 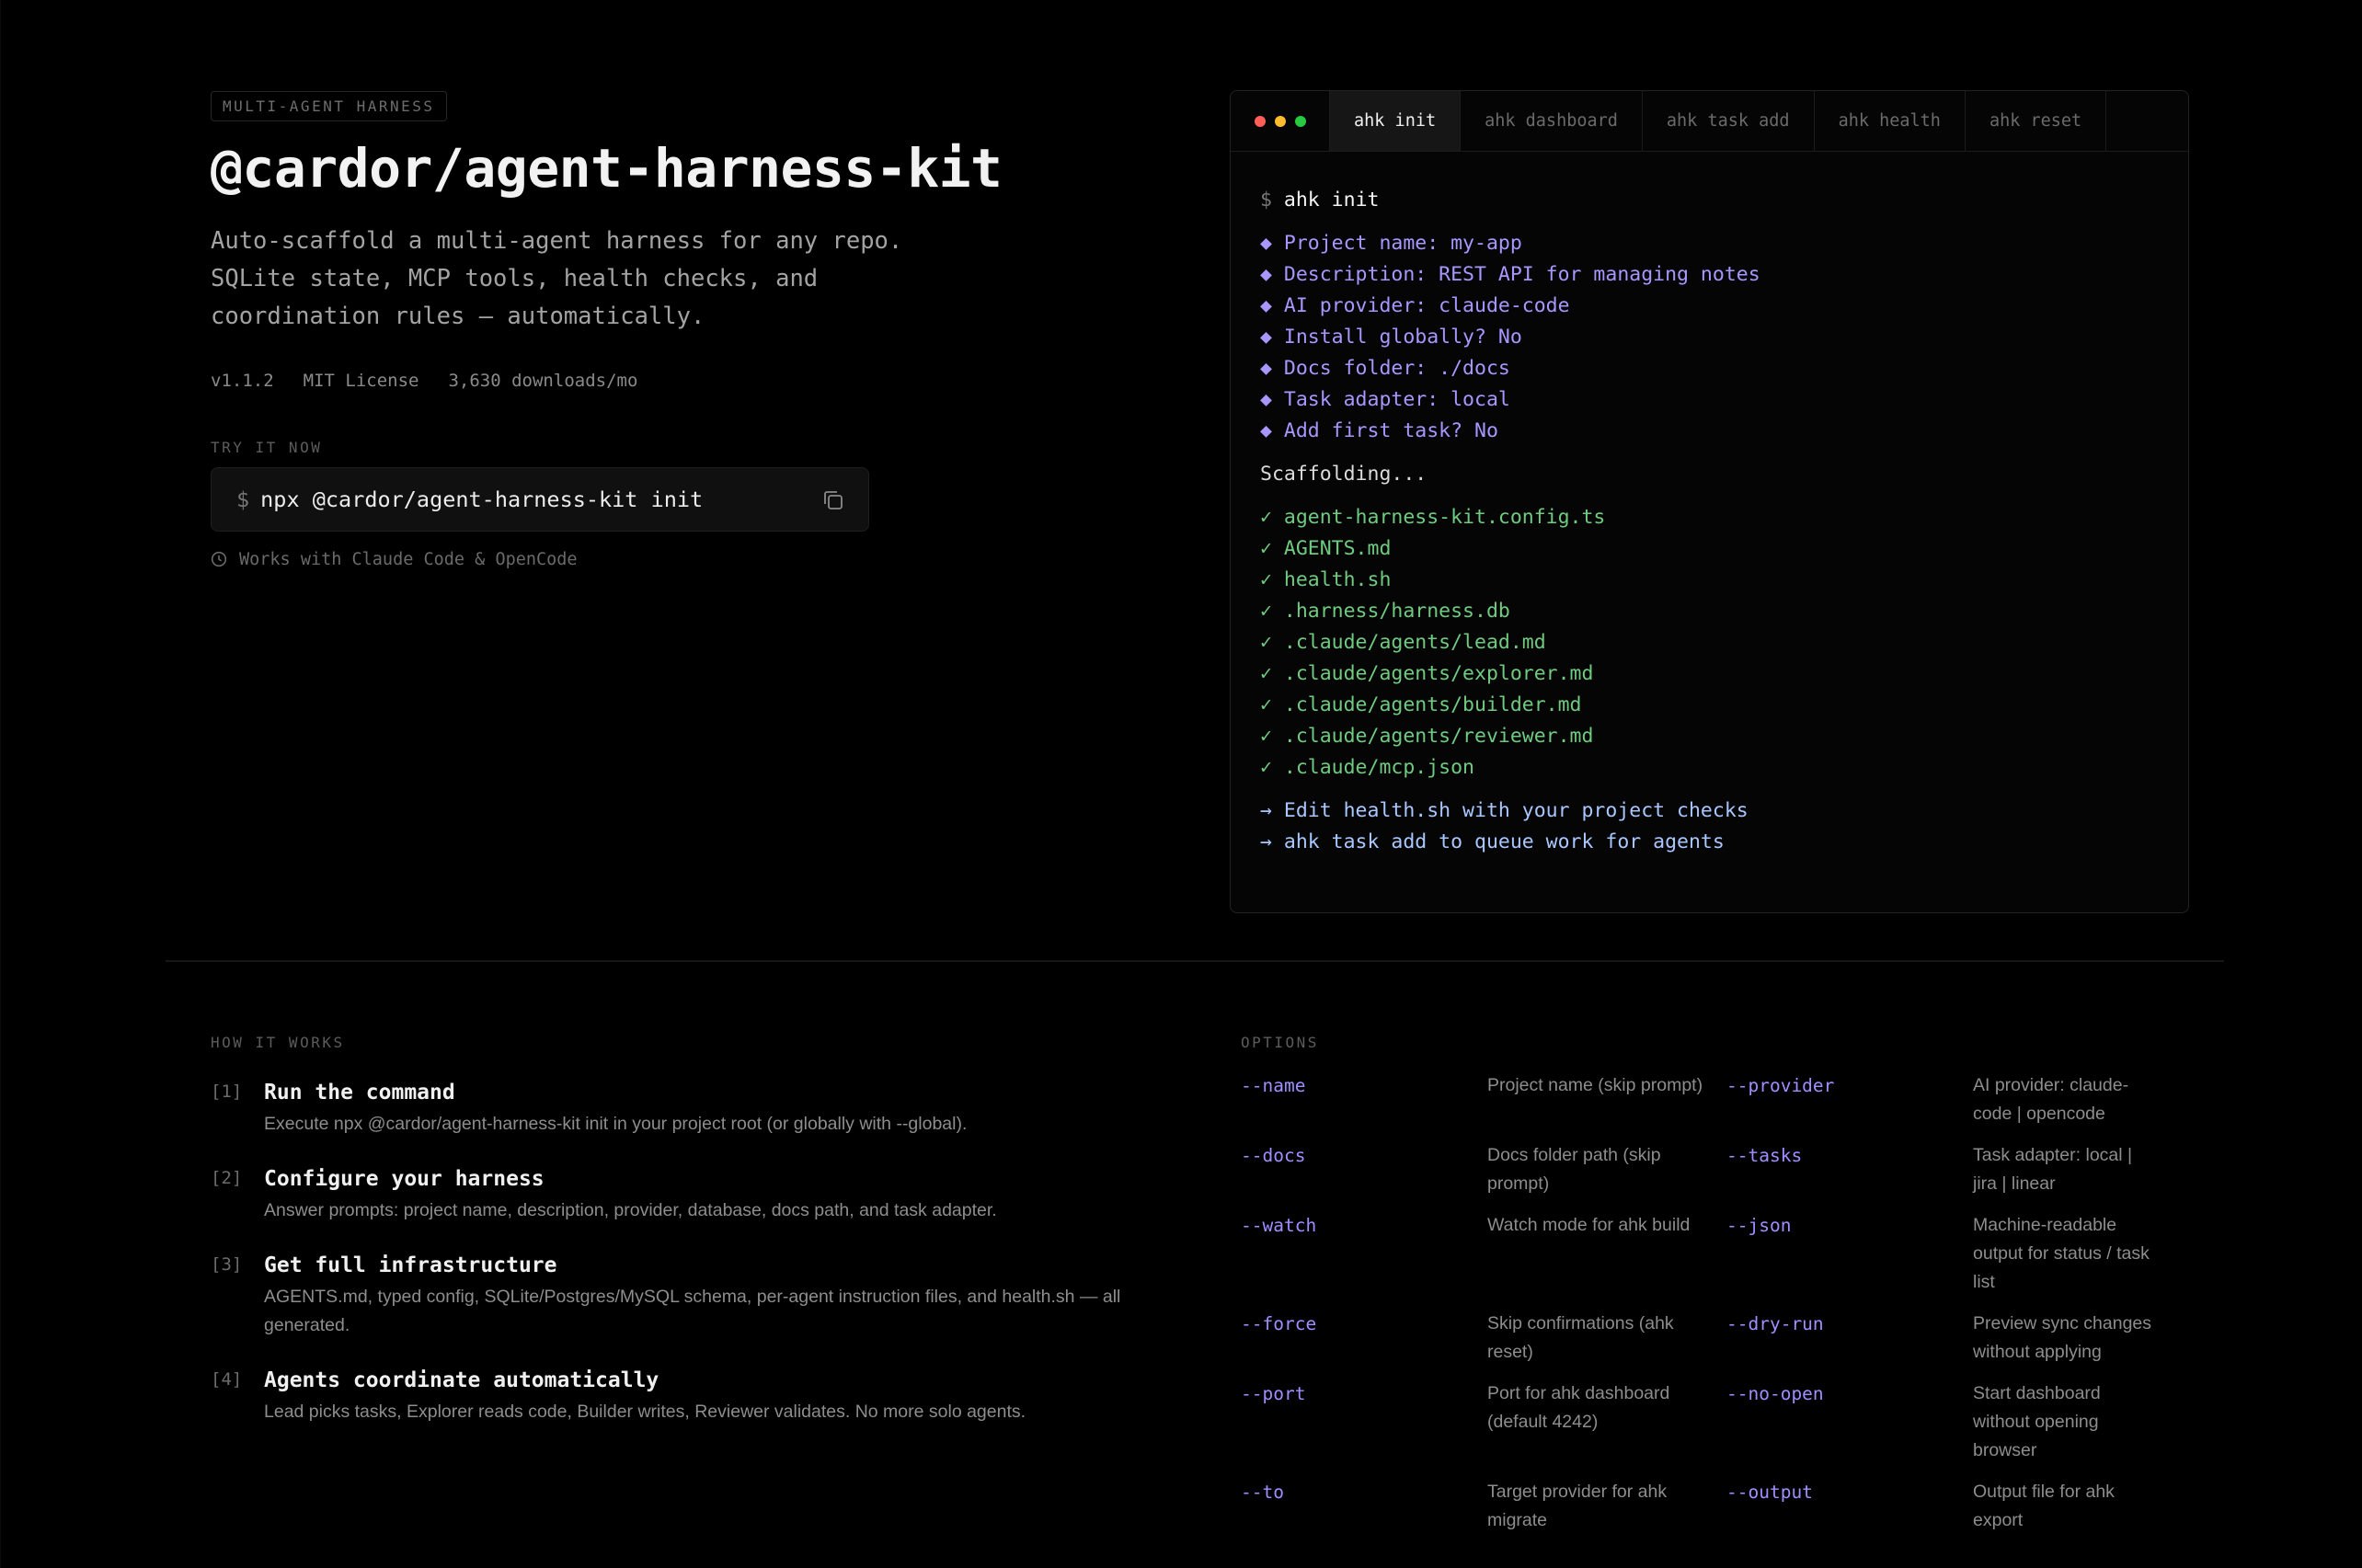 I want to click on compatibility-note: Works with Claude Code & OpenCode, so click(x=698, y=559).